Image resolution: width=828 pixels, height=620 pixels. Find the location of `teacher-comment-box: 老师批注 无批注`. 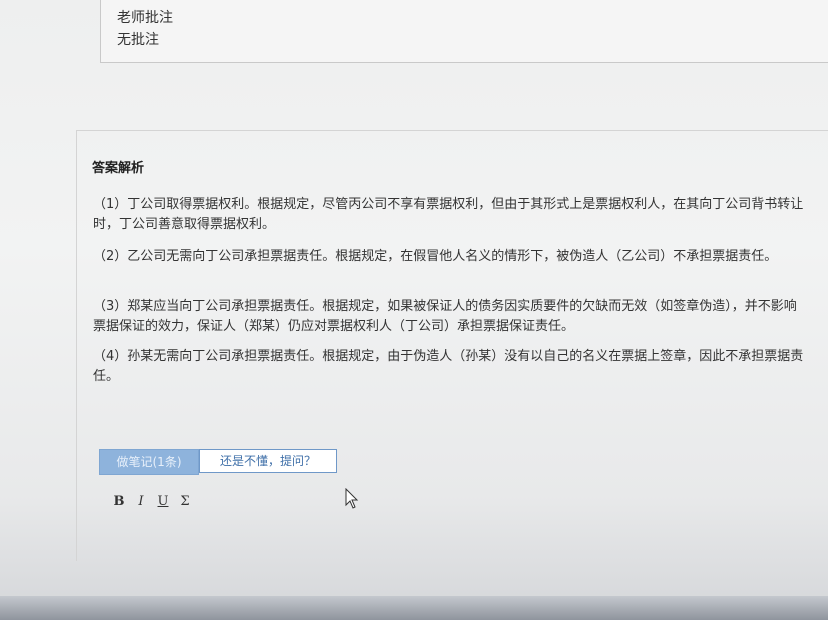

teacher-comment-box: 老师批注 无批注 is located at coordinates (464, 31).